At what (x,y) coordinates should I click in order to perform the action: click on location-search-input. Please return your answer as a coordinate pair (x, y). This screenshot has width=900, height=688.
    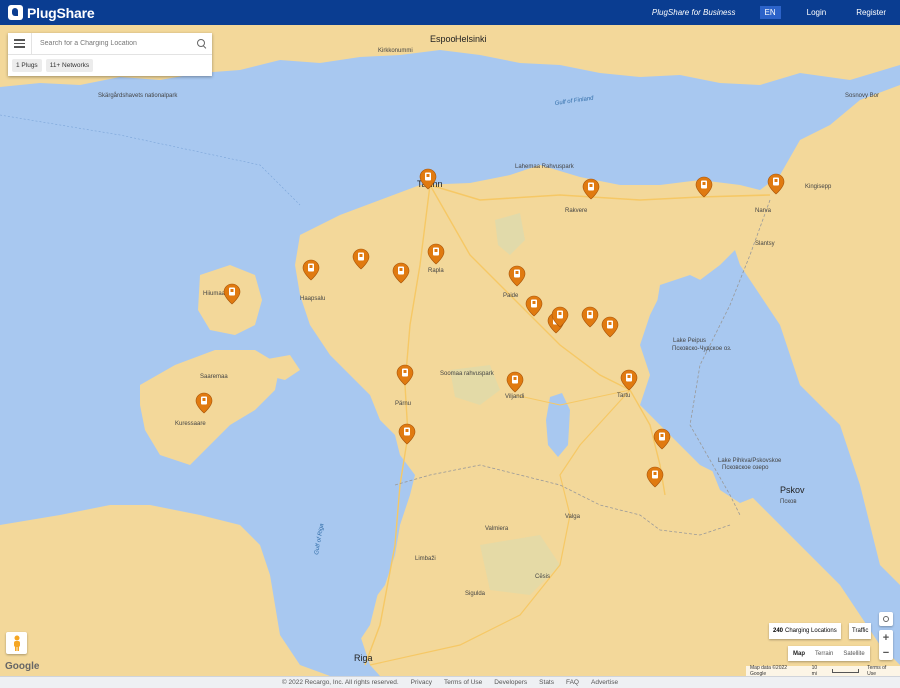
    Looking at the image, I should click on (112, 43).